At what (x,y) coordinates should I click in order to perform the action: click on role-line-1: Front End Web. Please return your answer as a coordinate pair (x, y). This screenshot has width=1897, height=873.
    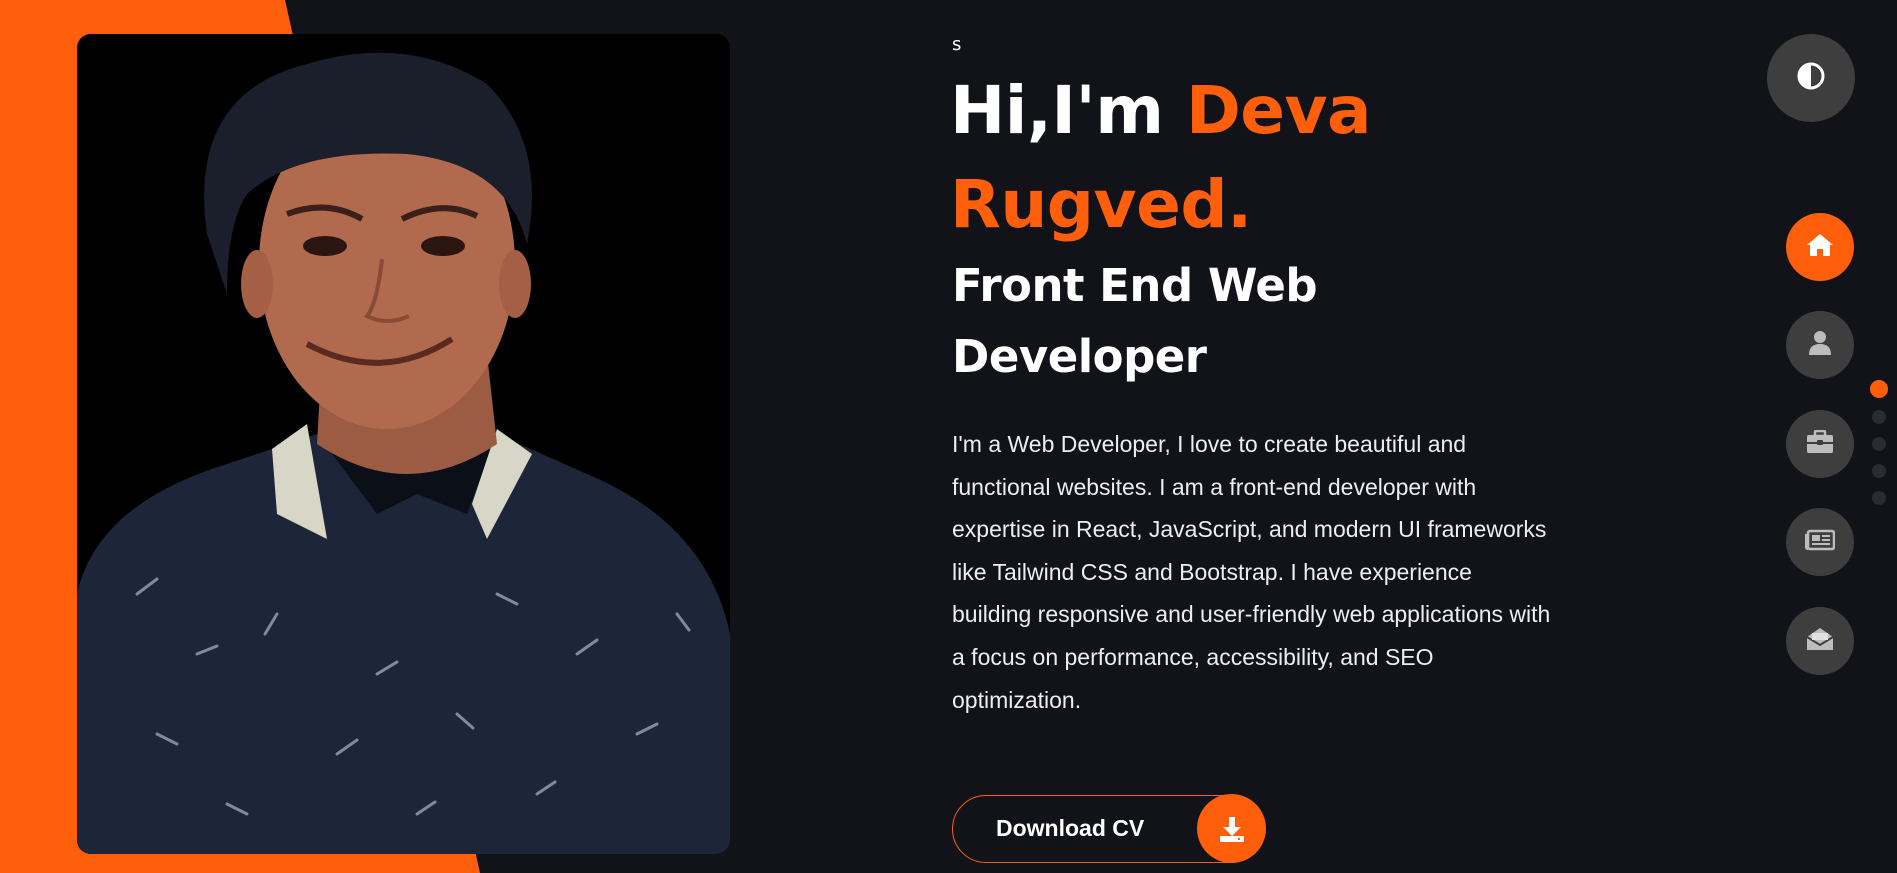
    Looking at the image, I should click on (1135, 285).